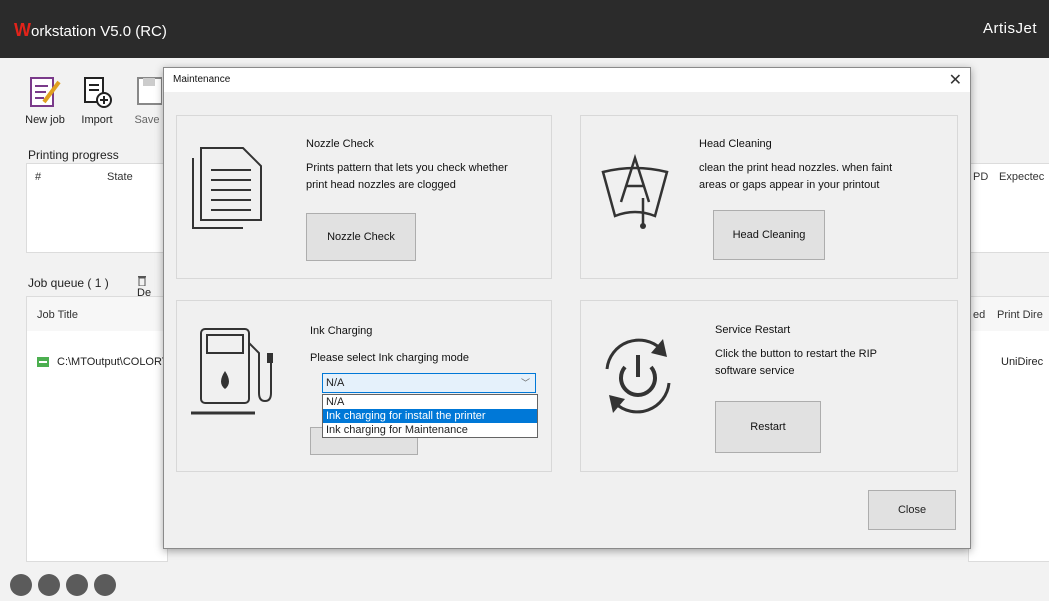  What do you see at coordinates (525, 383) in the screenshot?
I see `chevron-down-icon: ﹀` at bounding box center [525, 383].